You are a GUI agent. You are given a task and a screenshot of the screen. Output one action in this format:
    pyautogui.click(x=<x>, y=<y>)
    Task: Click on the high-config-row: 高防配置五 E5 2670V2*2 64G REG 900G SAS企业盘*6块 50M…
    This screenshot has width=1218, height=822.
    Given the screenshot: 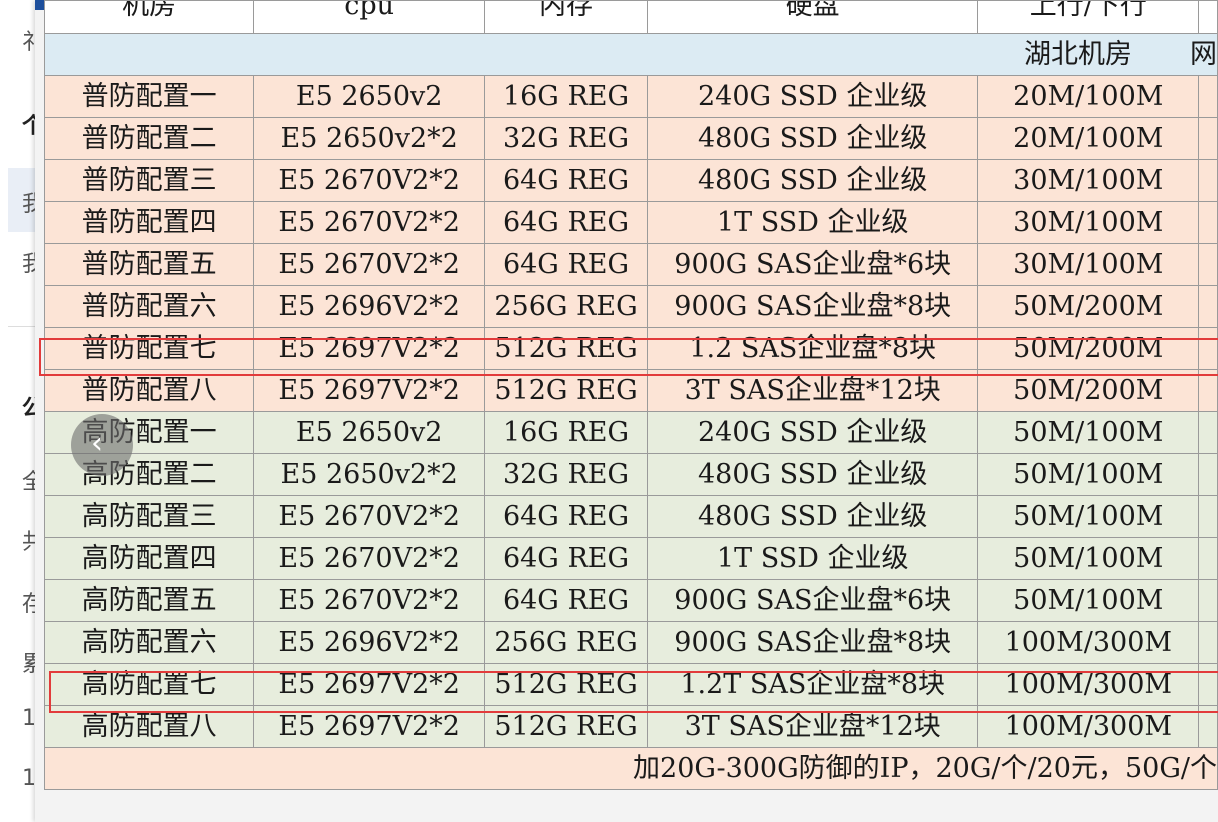 What is the action you would take?
    pyautogui.click(x=630, y=600)
    